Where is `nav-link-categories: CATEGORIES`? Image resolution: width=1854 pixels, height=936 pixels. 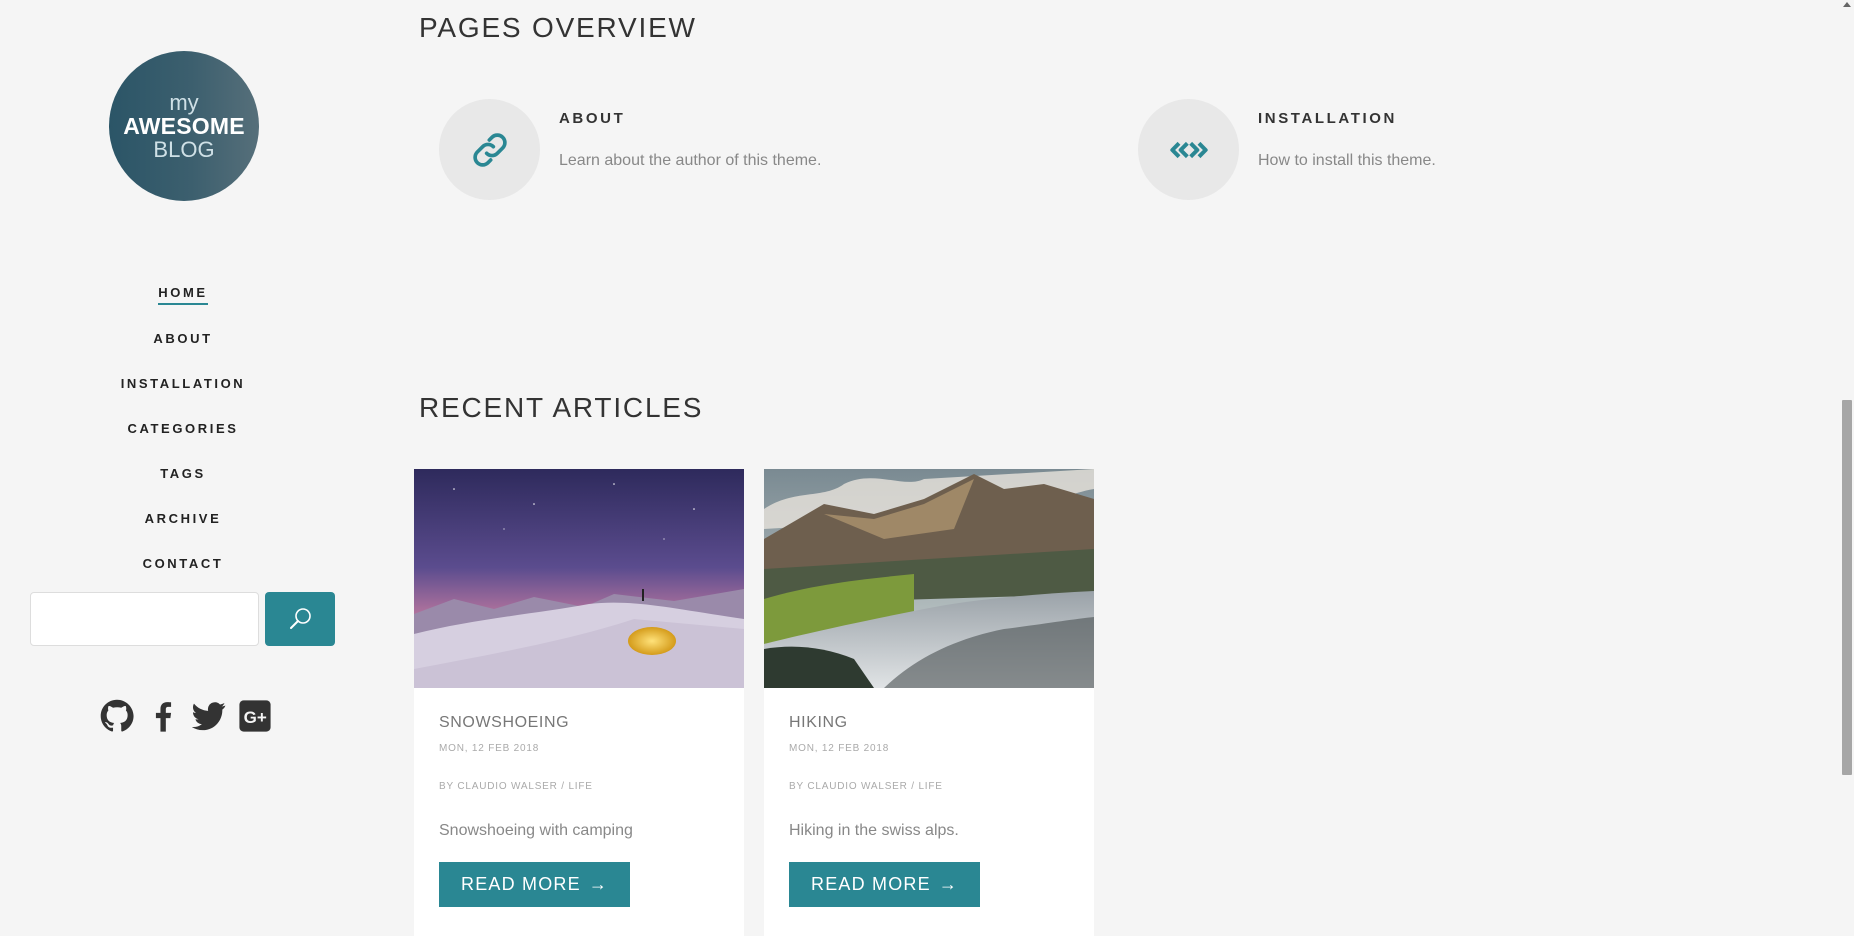
nav-link-categories: CATEGORIES is located at coordinates (183, 429).